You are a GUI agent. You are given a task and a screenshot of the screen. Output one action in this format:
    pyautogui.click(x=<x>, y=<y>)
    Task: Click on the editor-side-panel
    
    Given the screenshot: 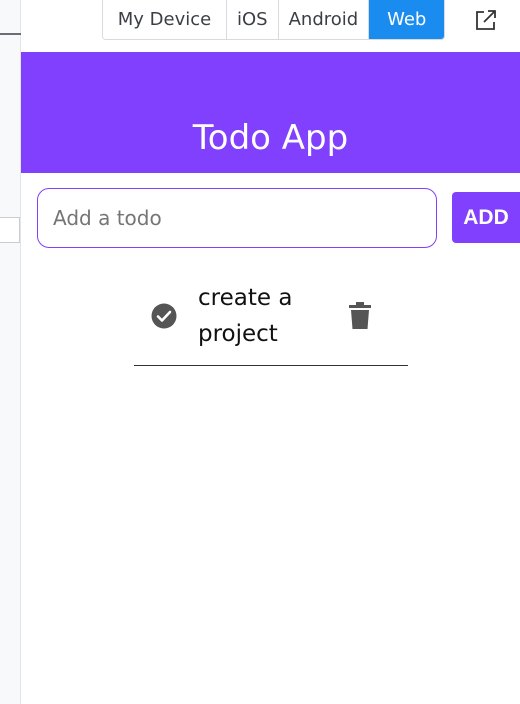 What is the action you would take?
    pyautogui.click(x=10, y=352)
    